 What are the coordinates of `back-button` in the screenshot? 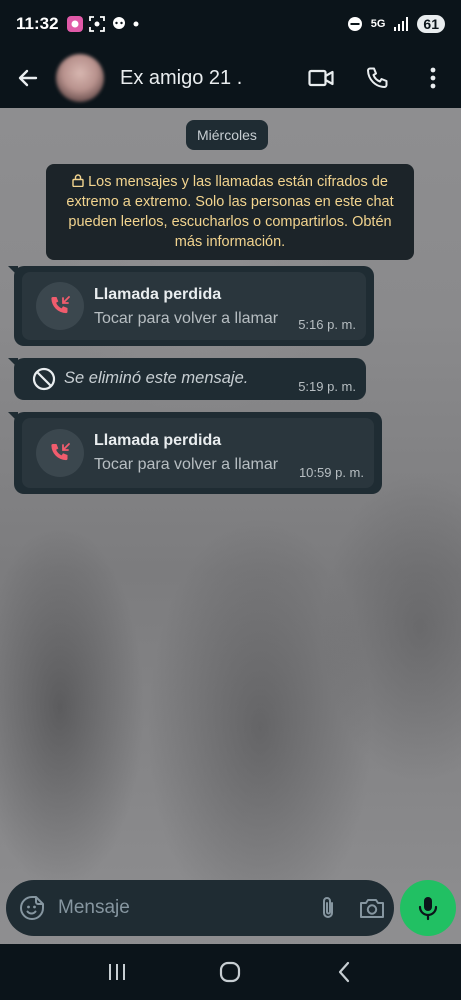 It's located at (28, 78).